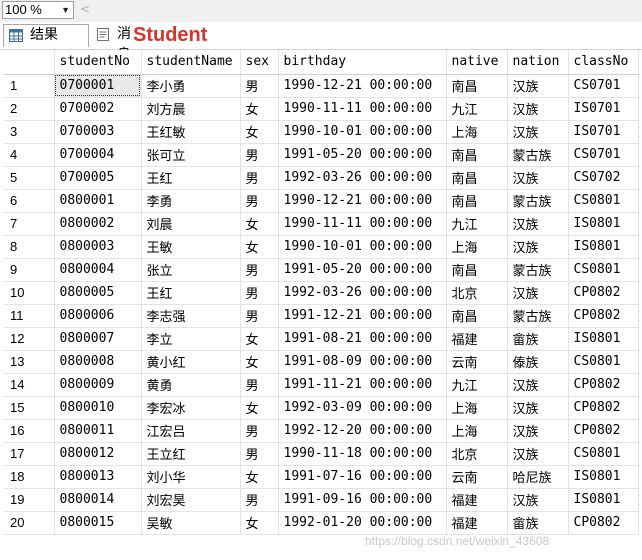  What do you see at coordinates (98, 224) in the screenshot?
I see `cell-student-no: 0800002` at bounding box center [98, 224].